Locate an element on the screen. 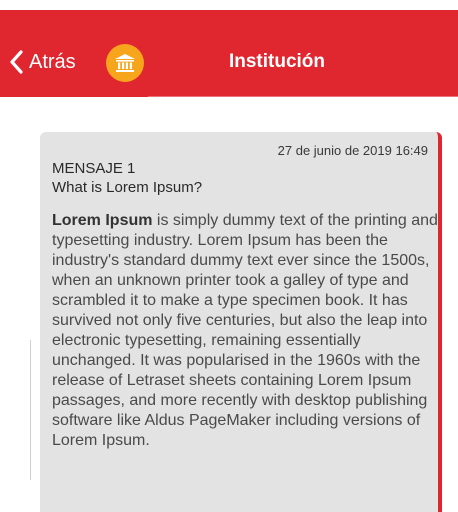 This screenshot has width=458, height=512. institution-icon is located at coordinates (125, 63).